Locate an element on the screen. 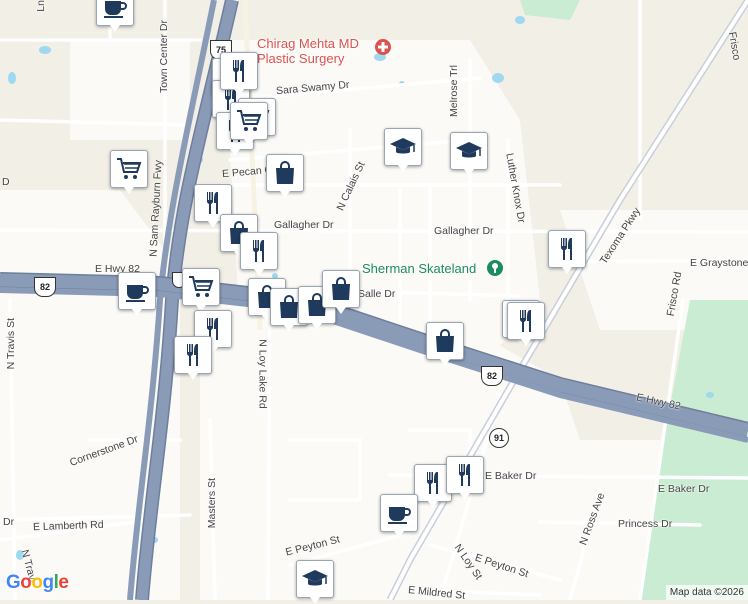  road-label-dr: Dr is located at coordinates (9, 522).